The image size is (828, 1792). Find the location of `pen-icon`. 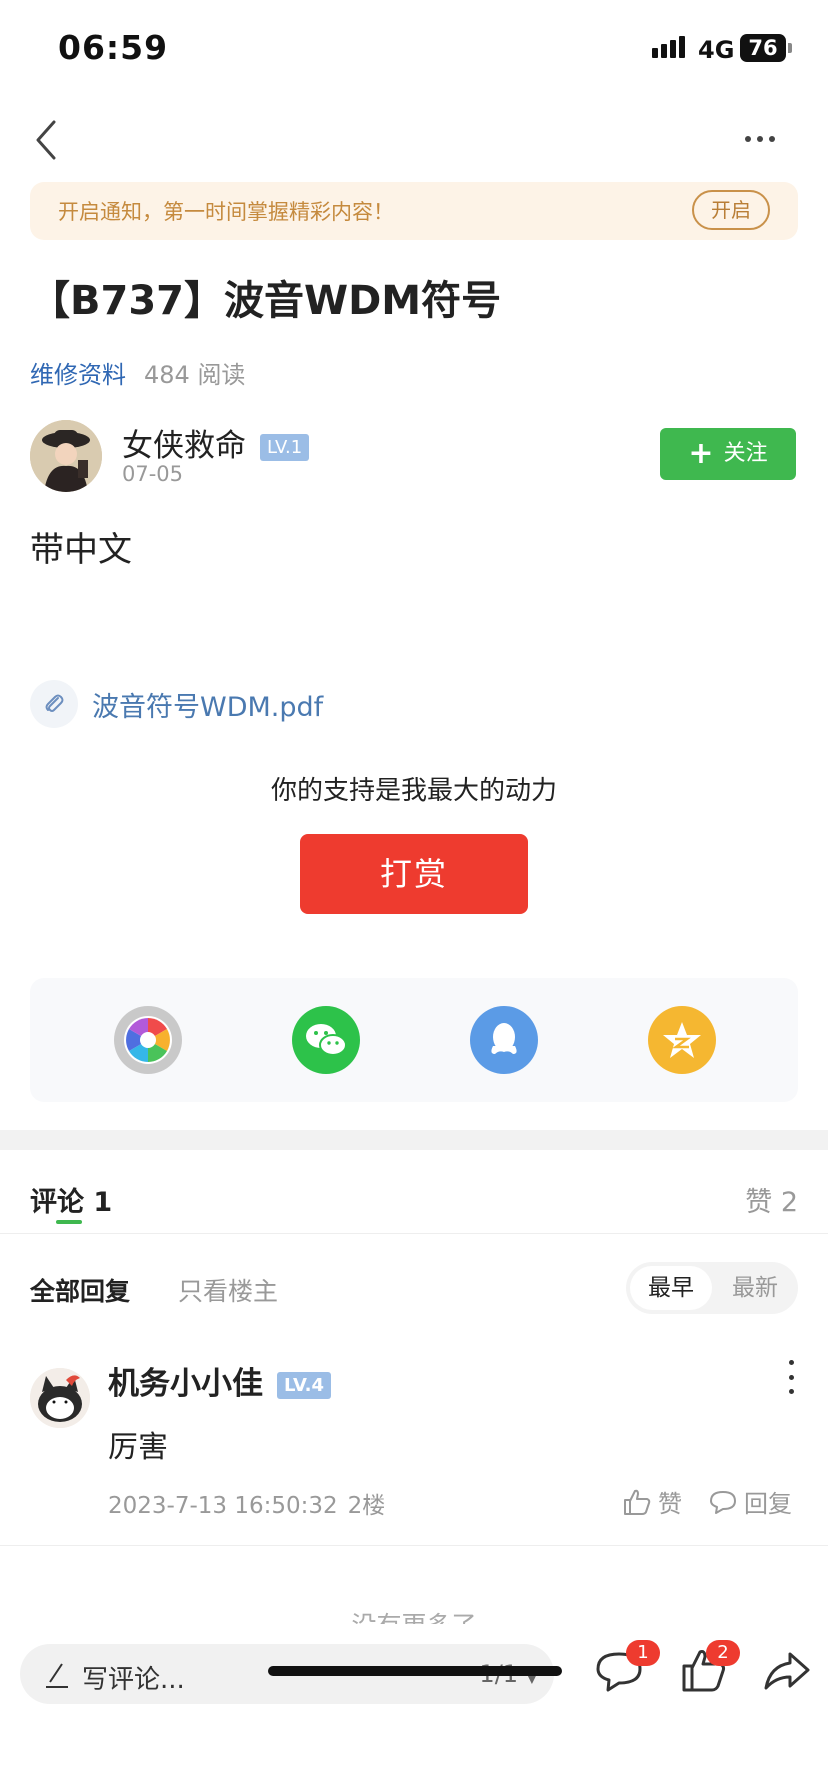

pen-icon is located at coordinates (57, 1675).